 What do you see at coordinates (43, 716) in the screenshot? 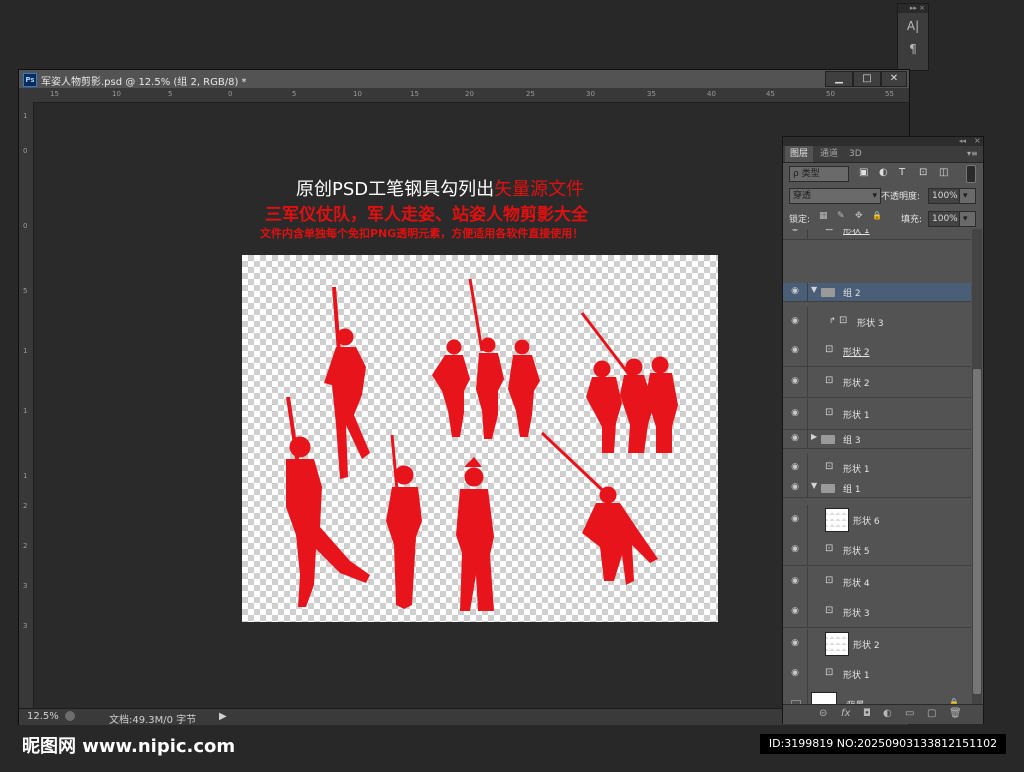
I see `zoom-level: 12.5%` at bounding box center [43, 716].